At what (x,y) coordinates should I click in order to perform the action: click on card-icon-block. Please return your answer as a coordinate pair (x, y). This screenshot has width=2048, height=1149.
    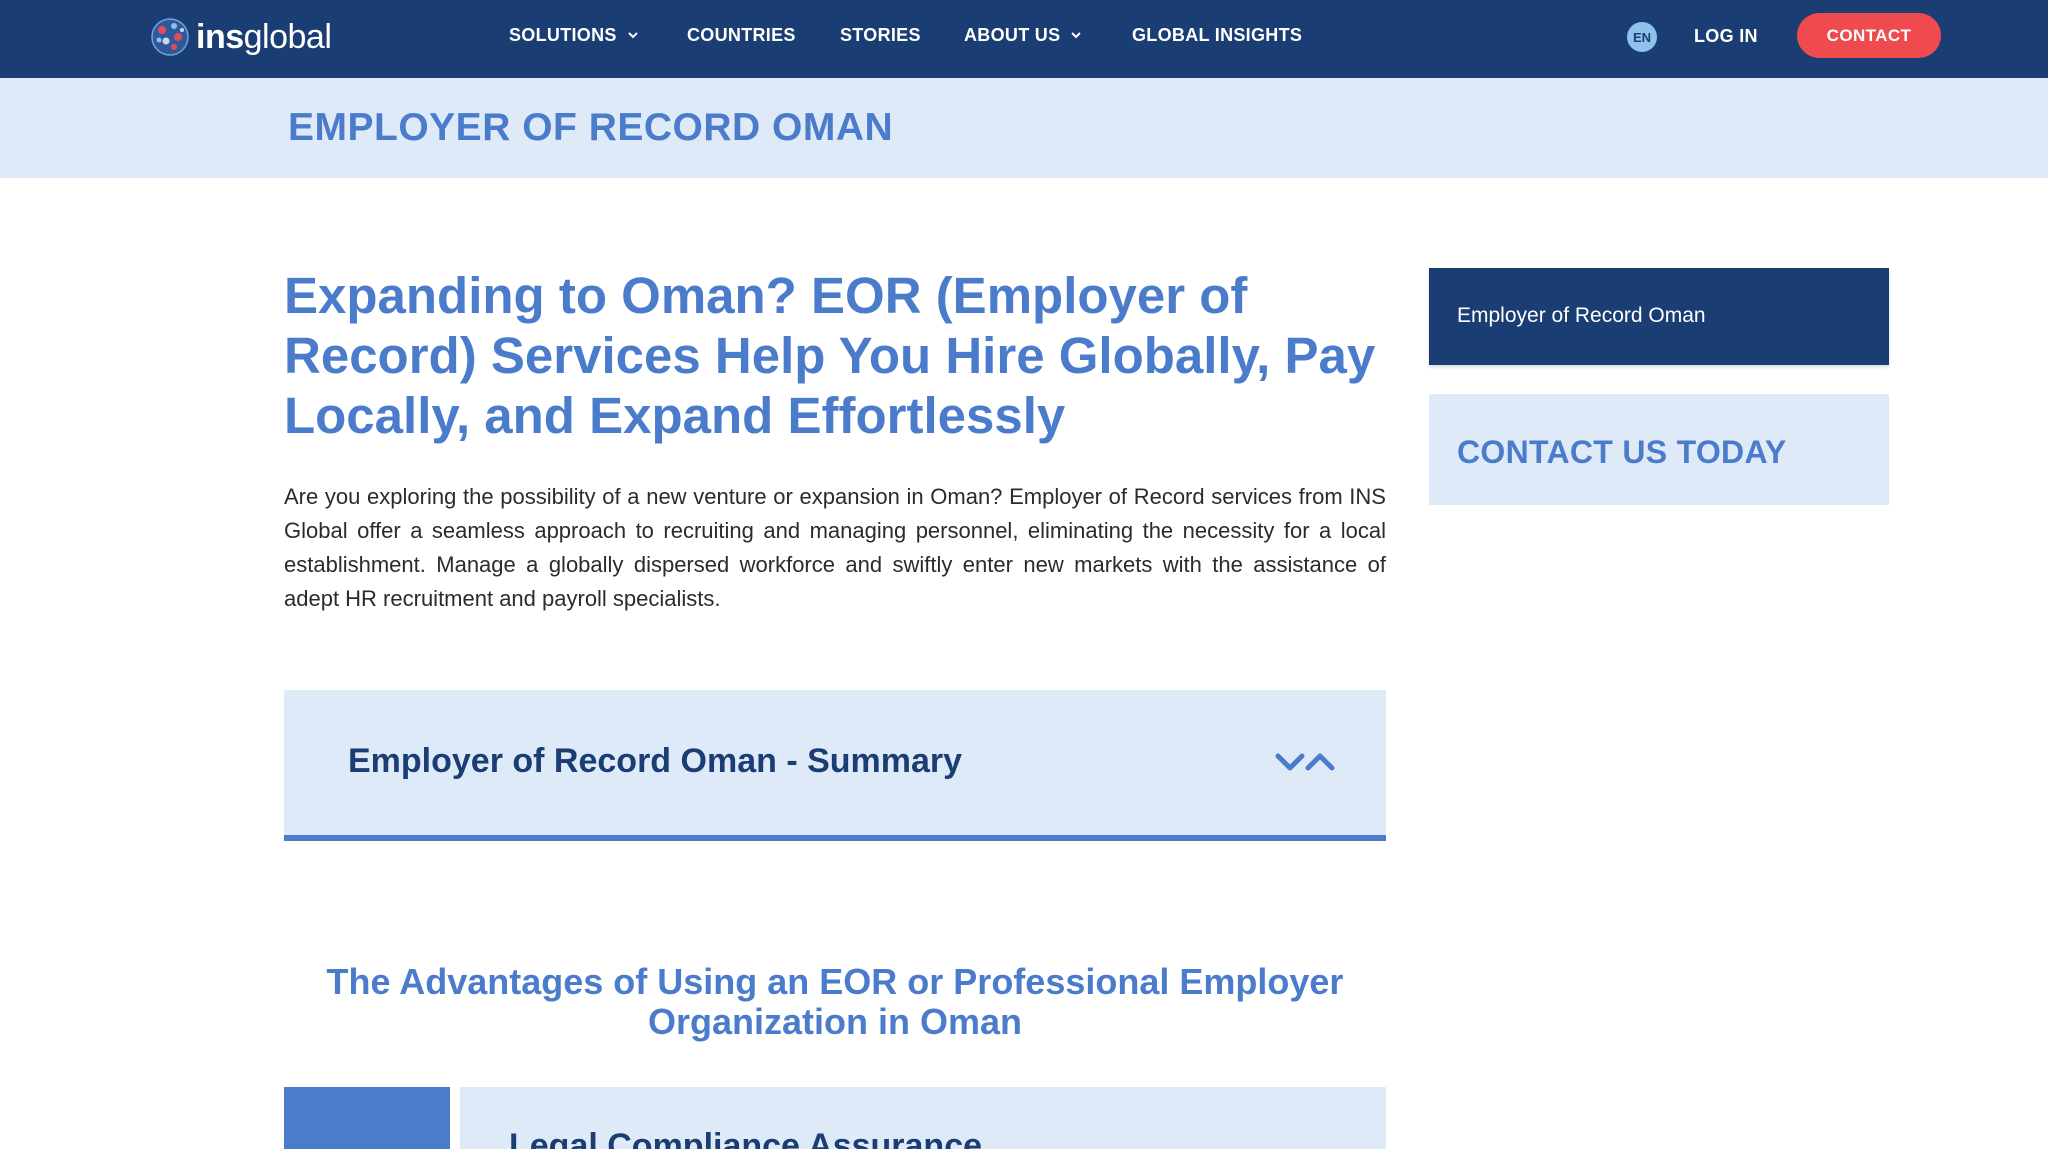
    Looking at the image, I should click on (367, 1118).